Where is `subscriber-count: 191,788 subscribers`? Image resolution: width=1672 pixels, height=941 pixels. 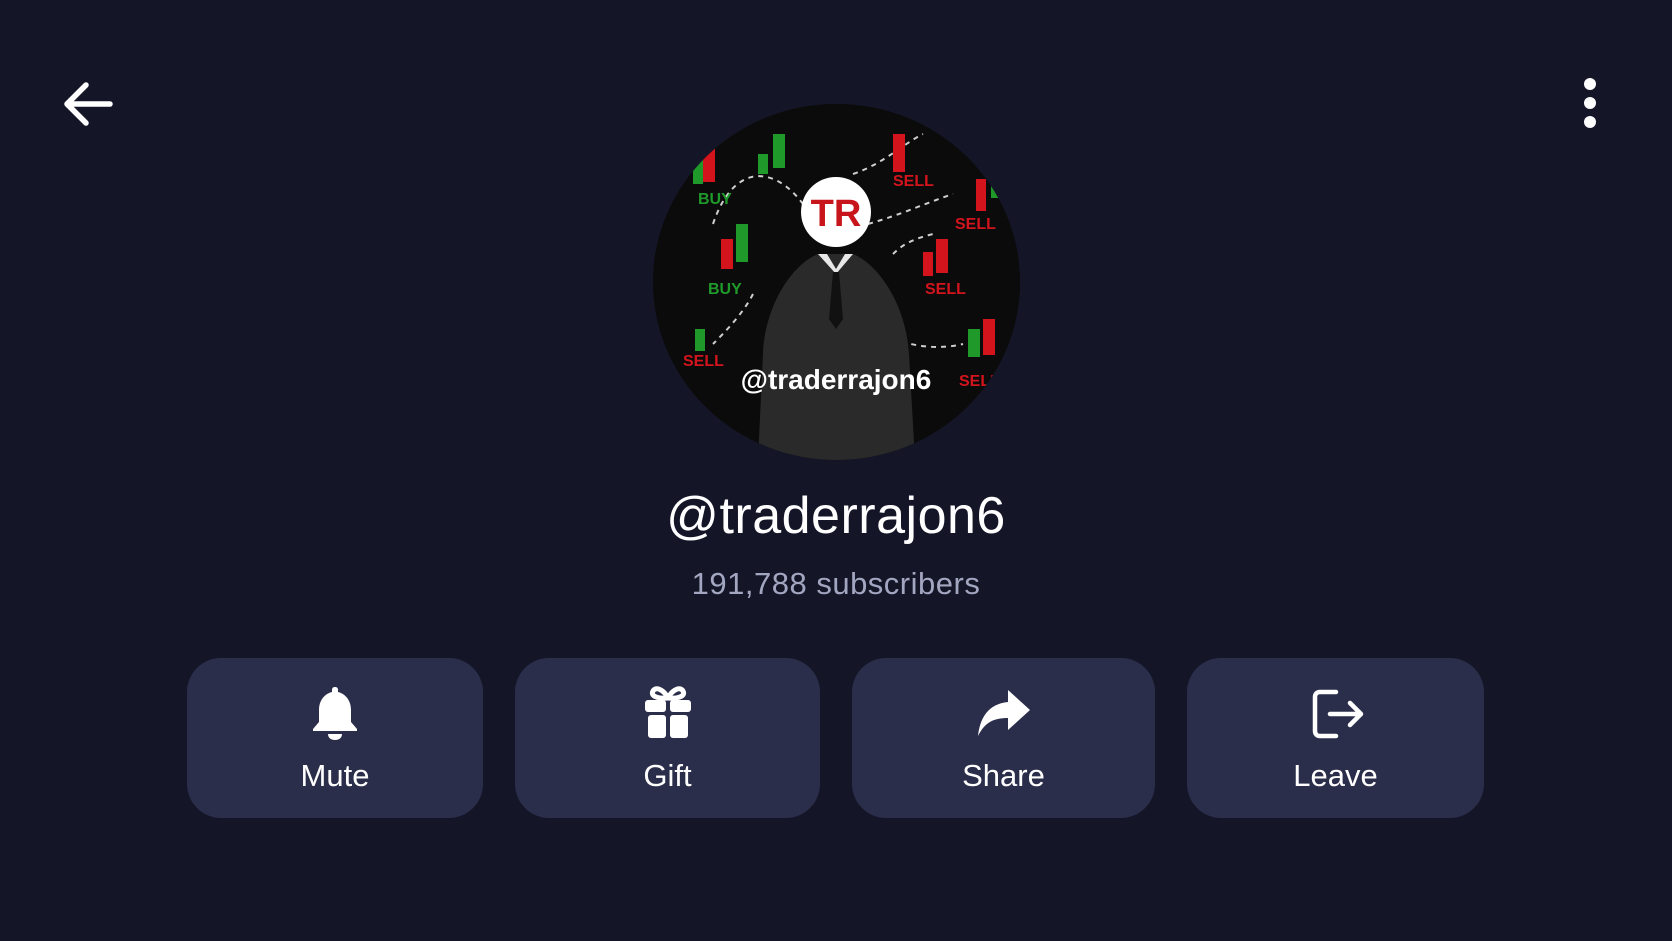 subscriber-count: 191,788 subscribers is located at coordinates (836, 583).